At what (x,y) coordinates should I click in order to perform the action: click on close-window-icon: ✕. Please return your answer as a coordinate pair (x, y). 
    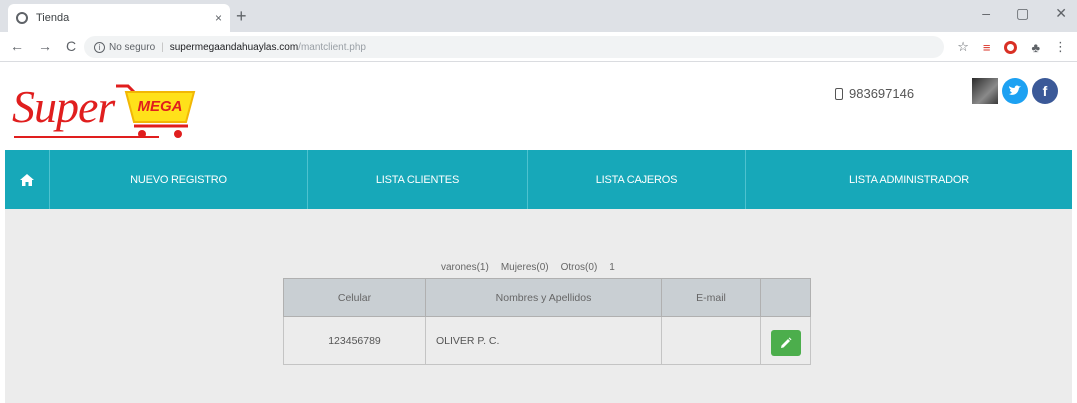
    Looking at the image, I should click on (1061, 13).